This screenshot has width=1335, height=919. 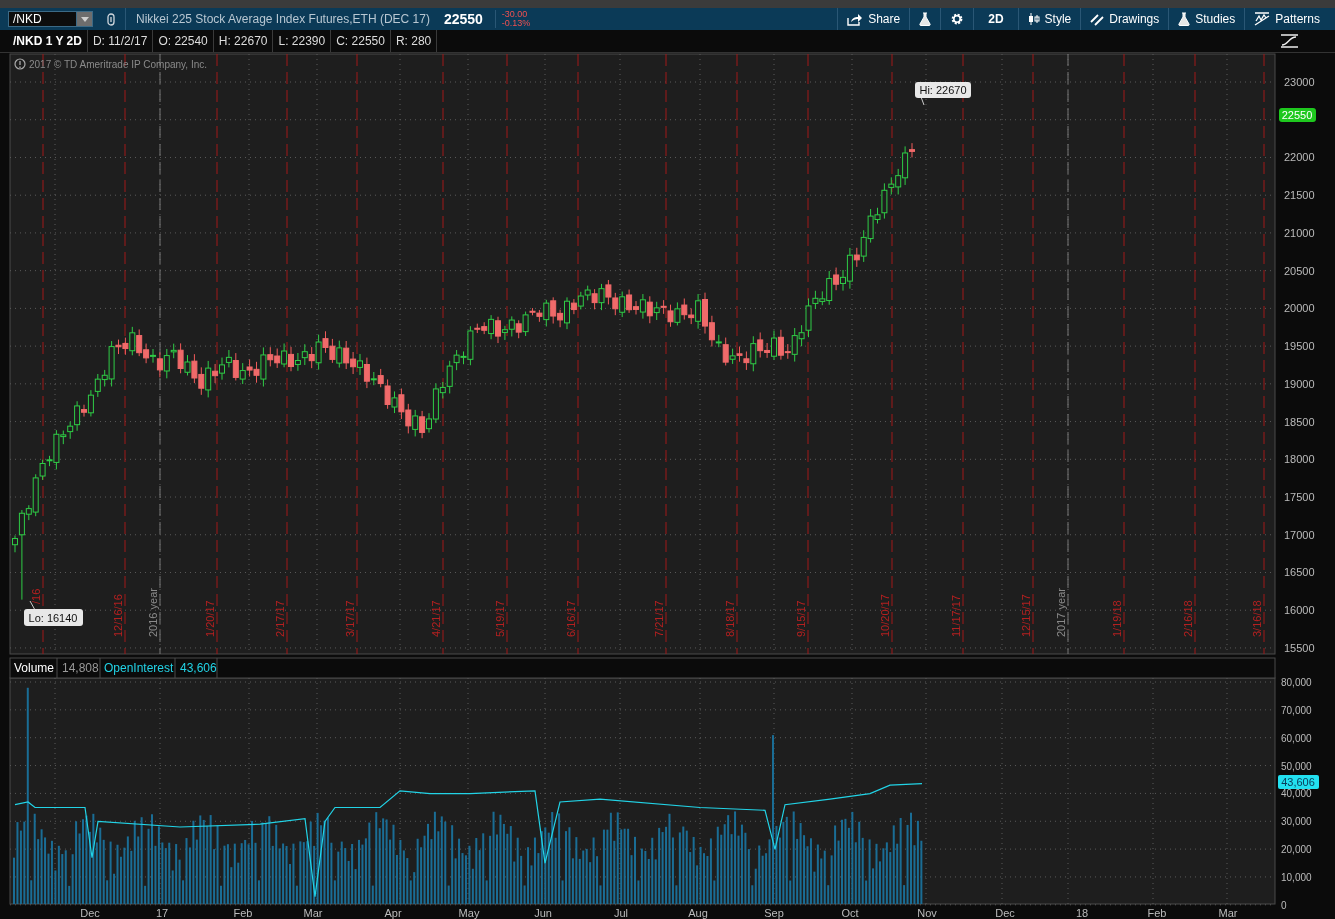 What do you see at coordinates (120, 41) in the screenshot?
I see `ohlc-stat: D: 11/2/17` at bounding box center [120, 41].